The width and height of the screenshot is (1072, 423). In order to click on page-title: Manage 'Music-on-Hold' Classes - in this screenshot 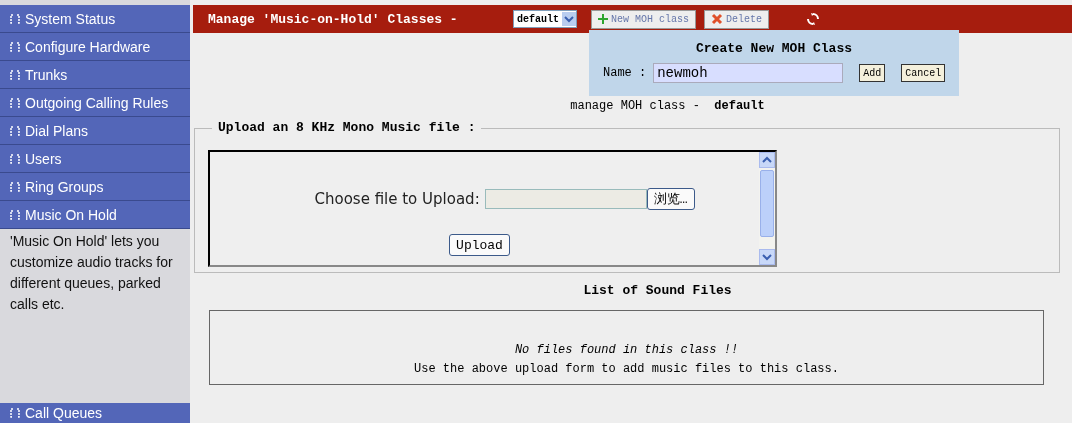, I will do `click(333, 19)`.